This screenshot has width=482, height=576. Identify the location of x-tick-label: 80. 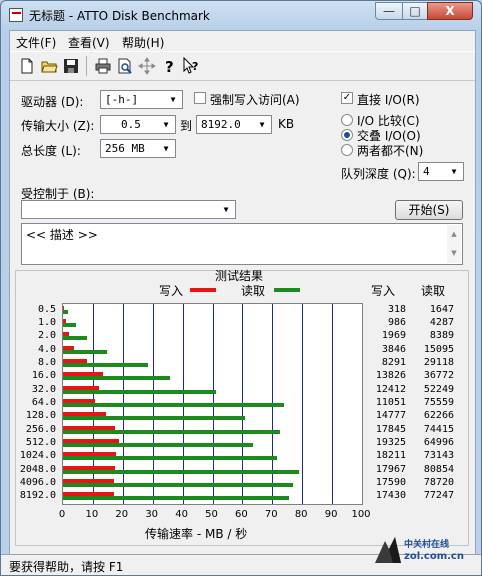
(301, 514).